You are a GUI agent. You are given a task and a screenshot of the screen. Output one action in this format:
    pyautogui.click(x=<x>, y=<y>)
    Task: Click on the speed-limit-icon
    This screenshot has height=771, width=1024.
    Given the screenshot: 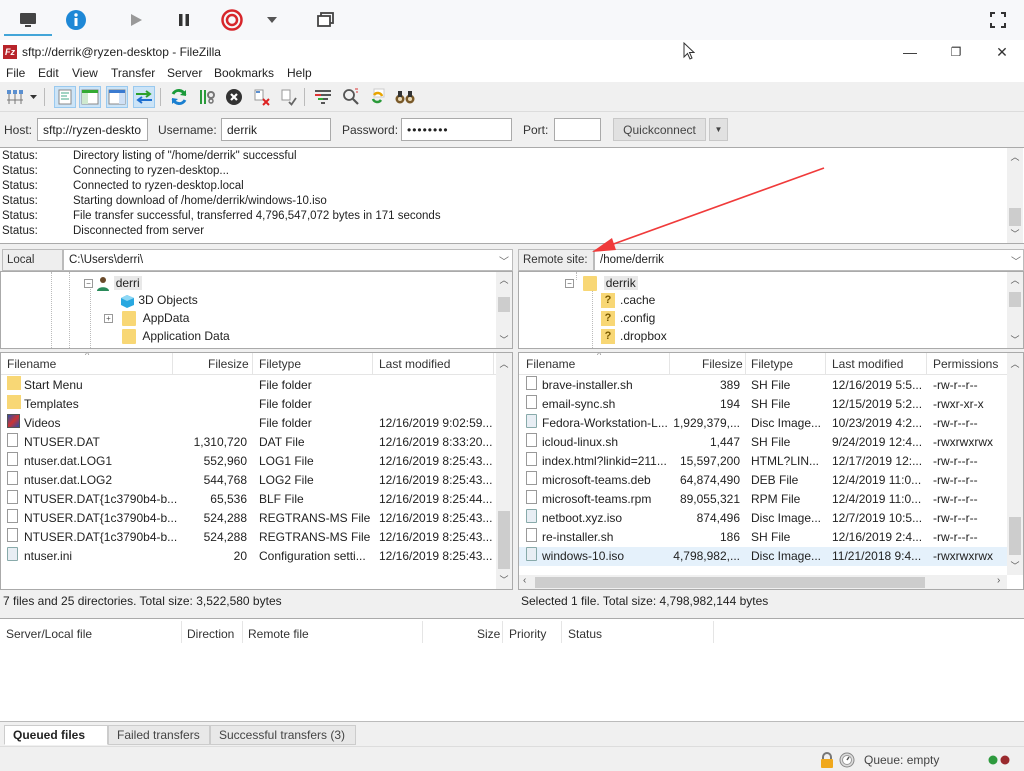 What is the action you would take?
    pyautogui.click(x=847, y=761)
    